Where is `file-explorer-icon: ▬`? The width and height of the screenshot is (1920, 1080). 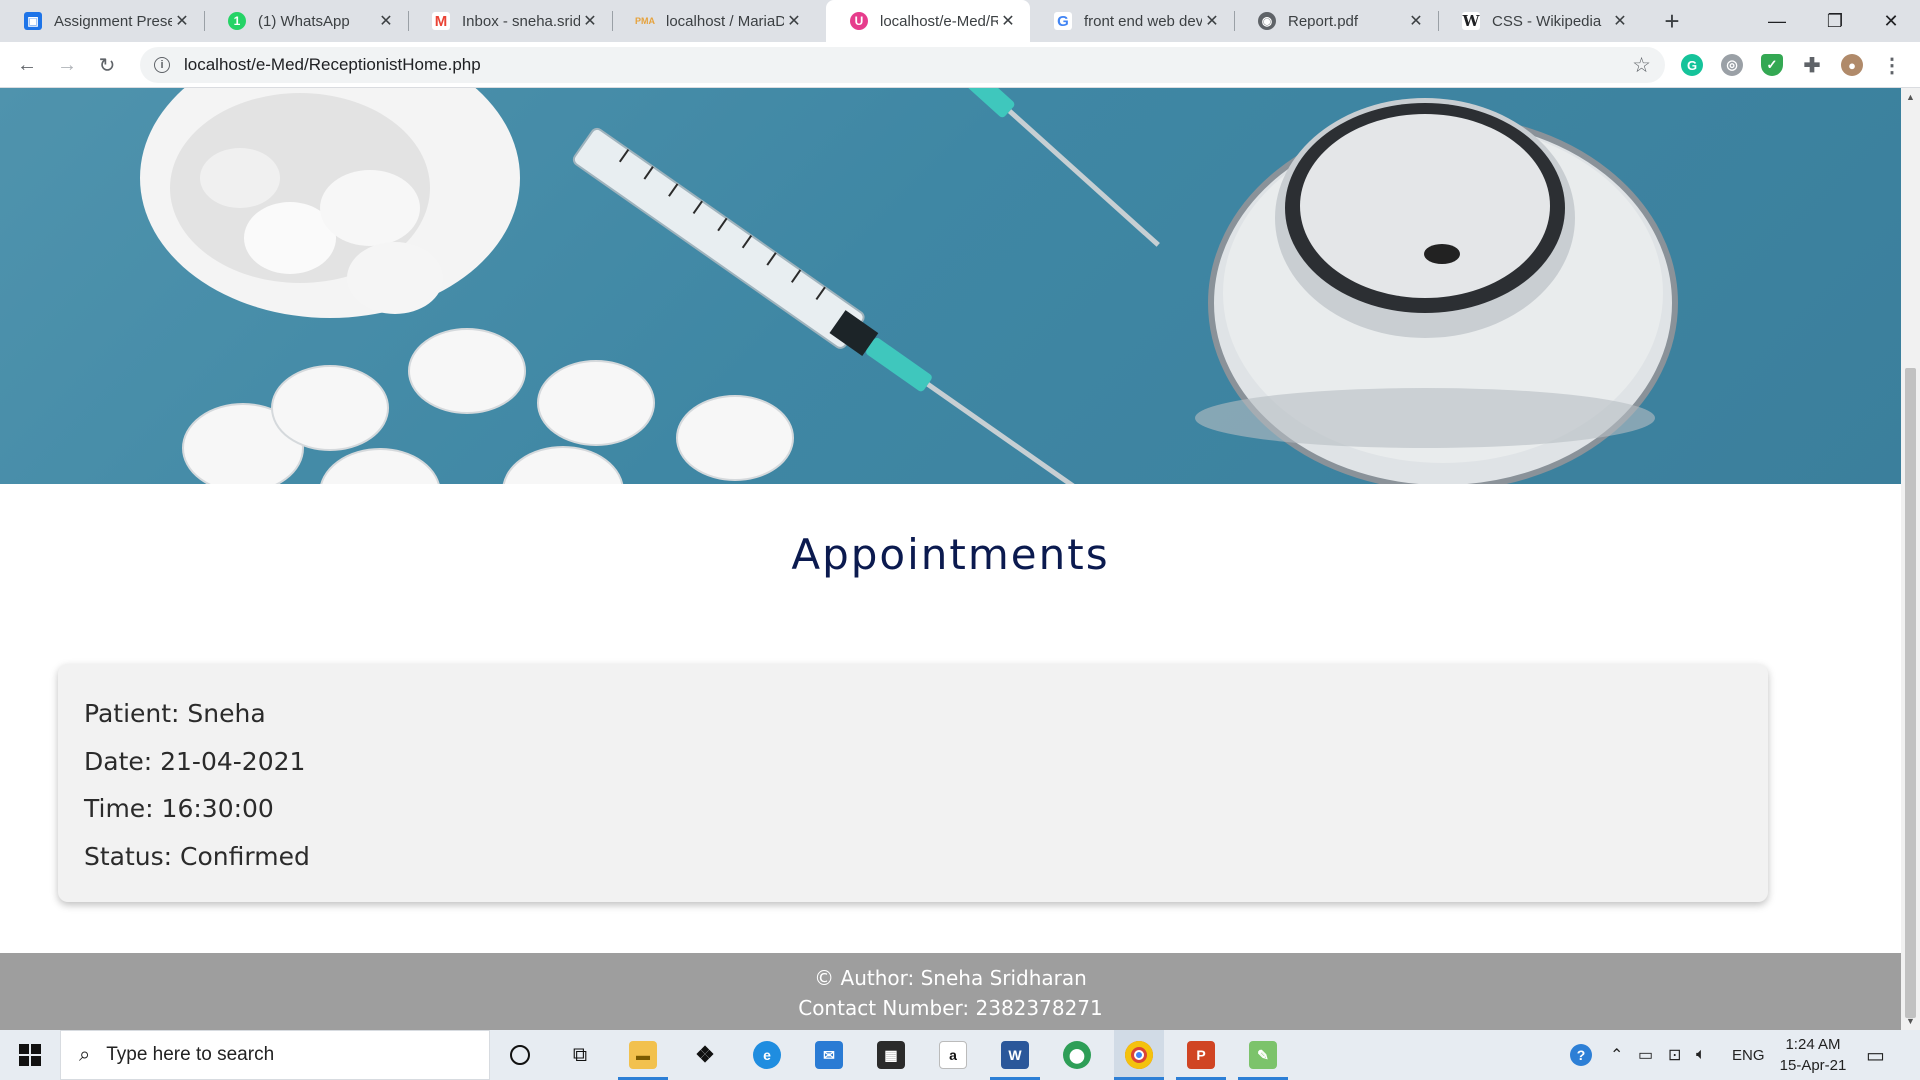
file-explorer-icon: ▬ is located at coordinates (643, 1055).